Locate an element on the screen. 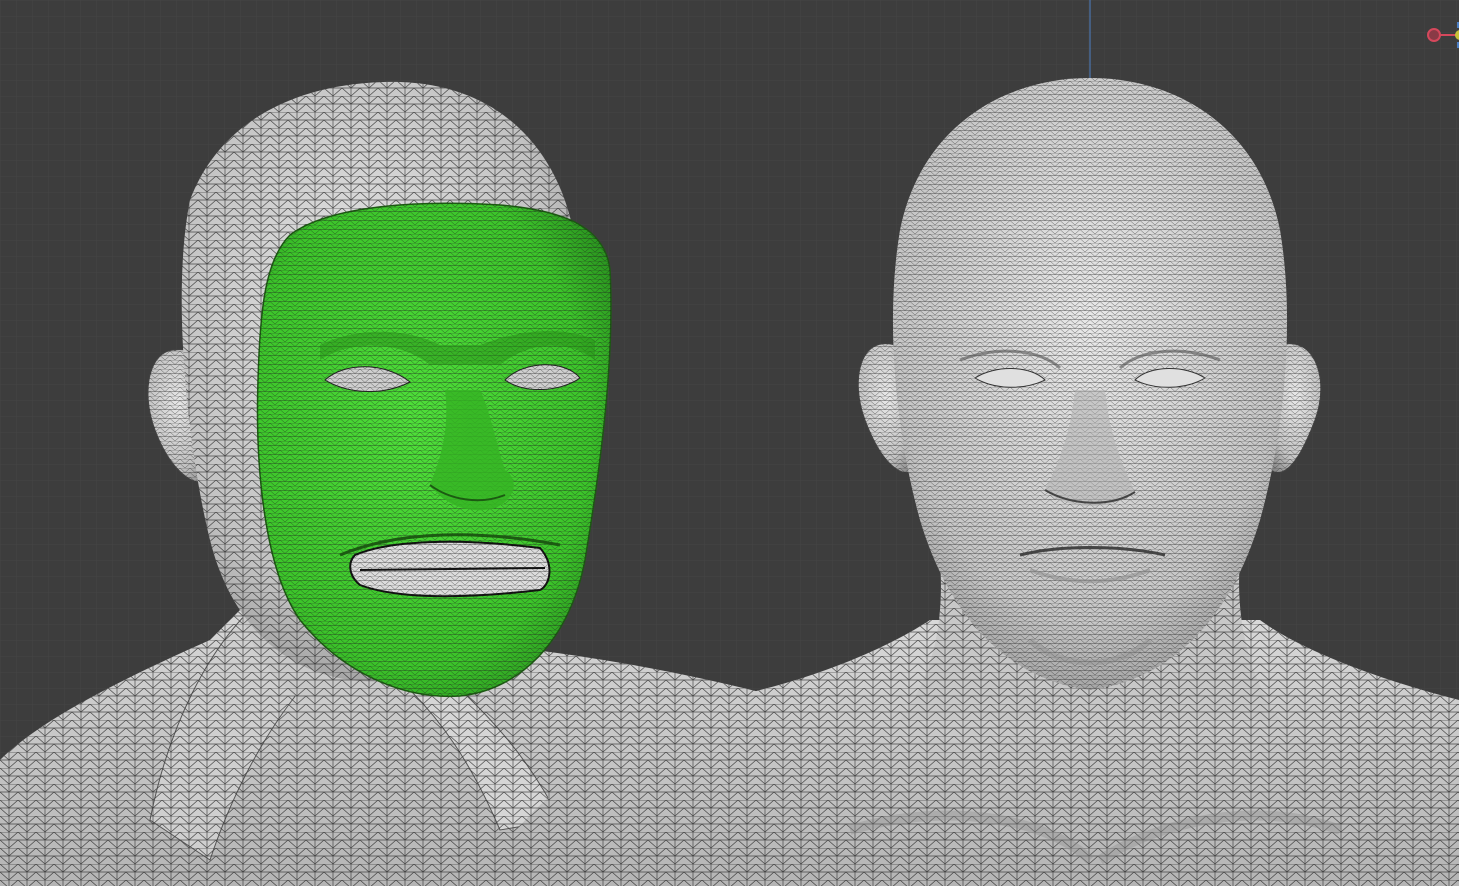 This screenshot has width=1459, height=886. gizmo-y-handle-icon is located at coordinates (1457, 35).